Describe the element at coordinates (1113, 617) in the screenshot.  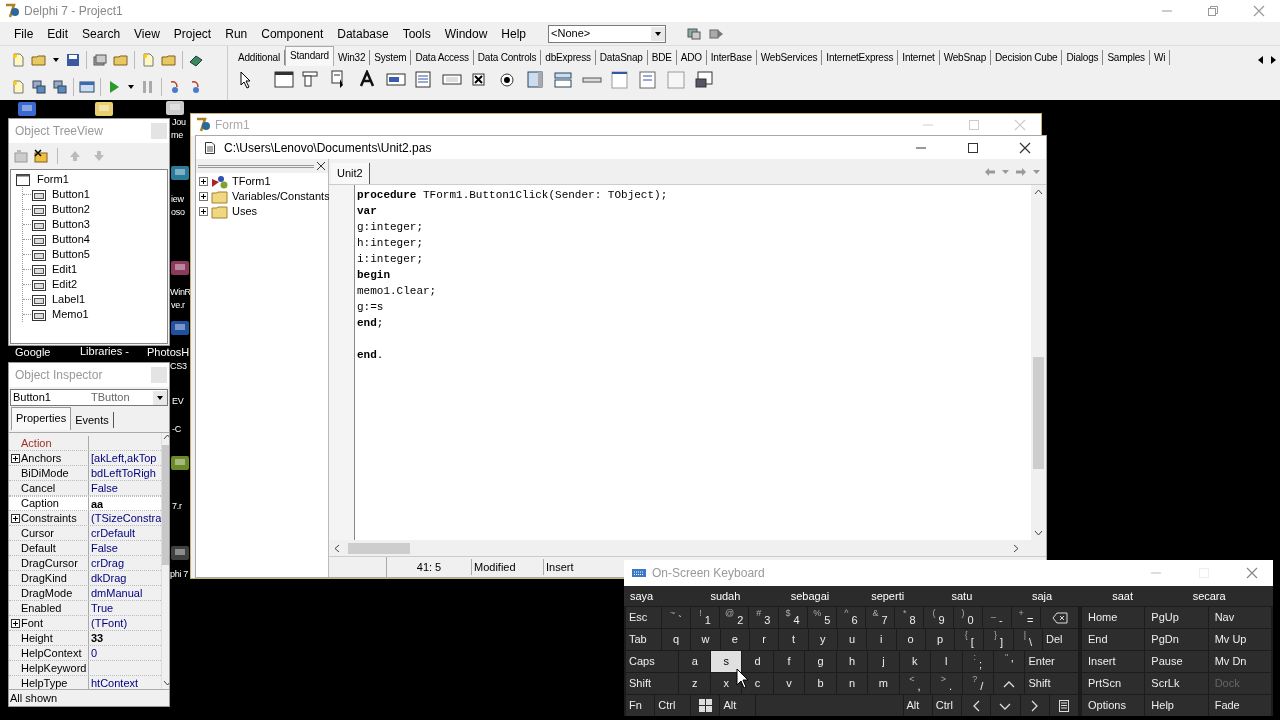
I see `key: Home` at that location.